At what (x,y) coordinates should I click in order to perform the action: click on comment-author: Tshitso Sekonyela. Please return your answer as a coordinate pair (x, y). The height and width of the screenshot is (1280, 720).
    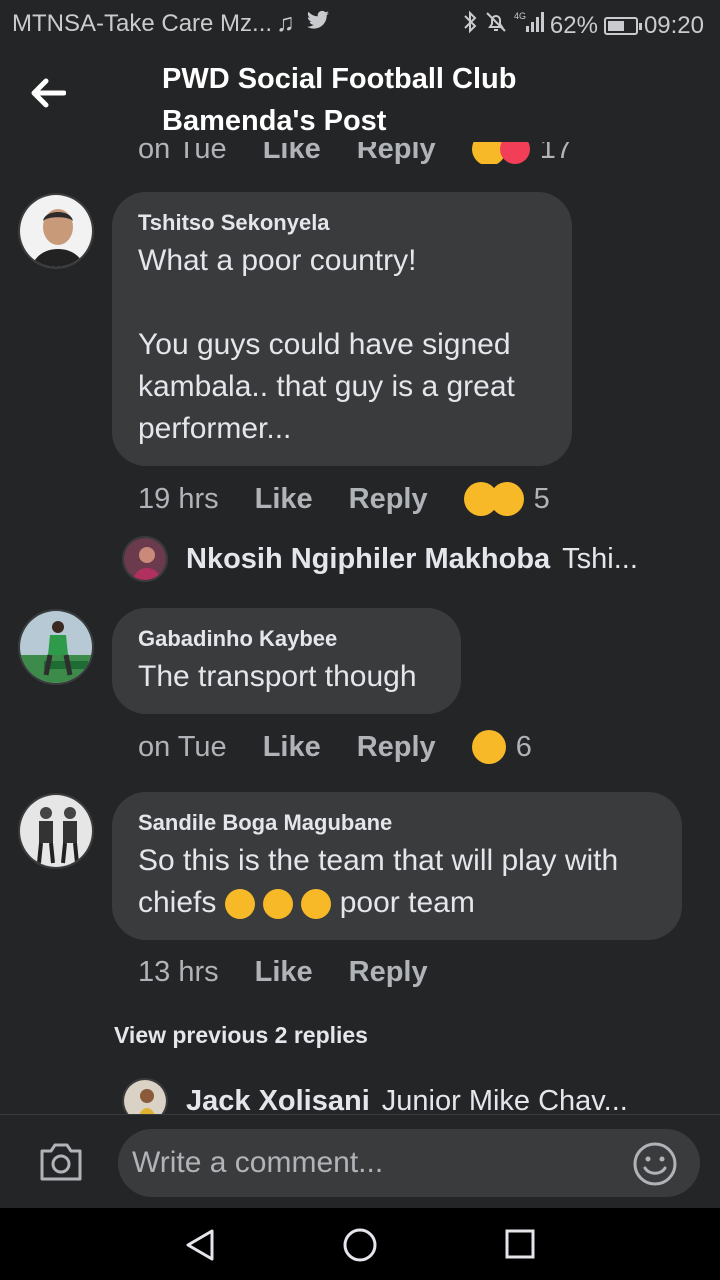
    Looking at the image, I should click on (342, 223).